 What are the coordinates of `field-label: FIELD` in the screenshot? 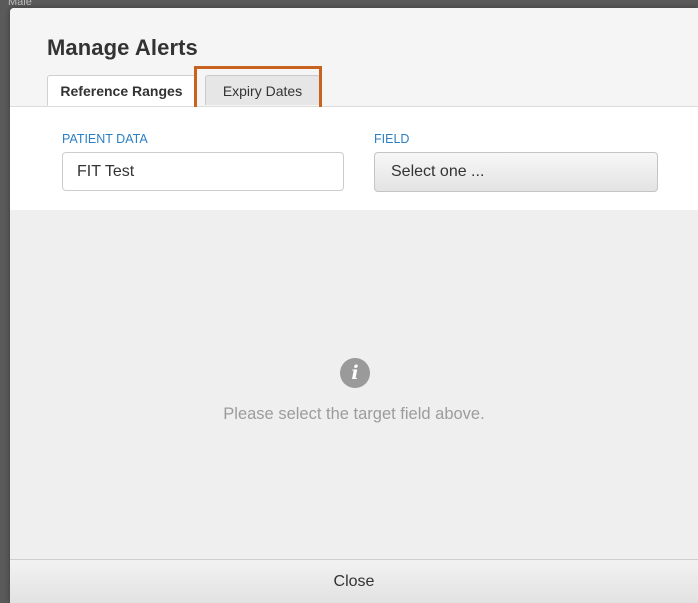 It's located at (392, 139).